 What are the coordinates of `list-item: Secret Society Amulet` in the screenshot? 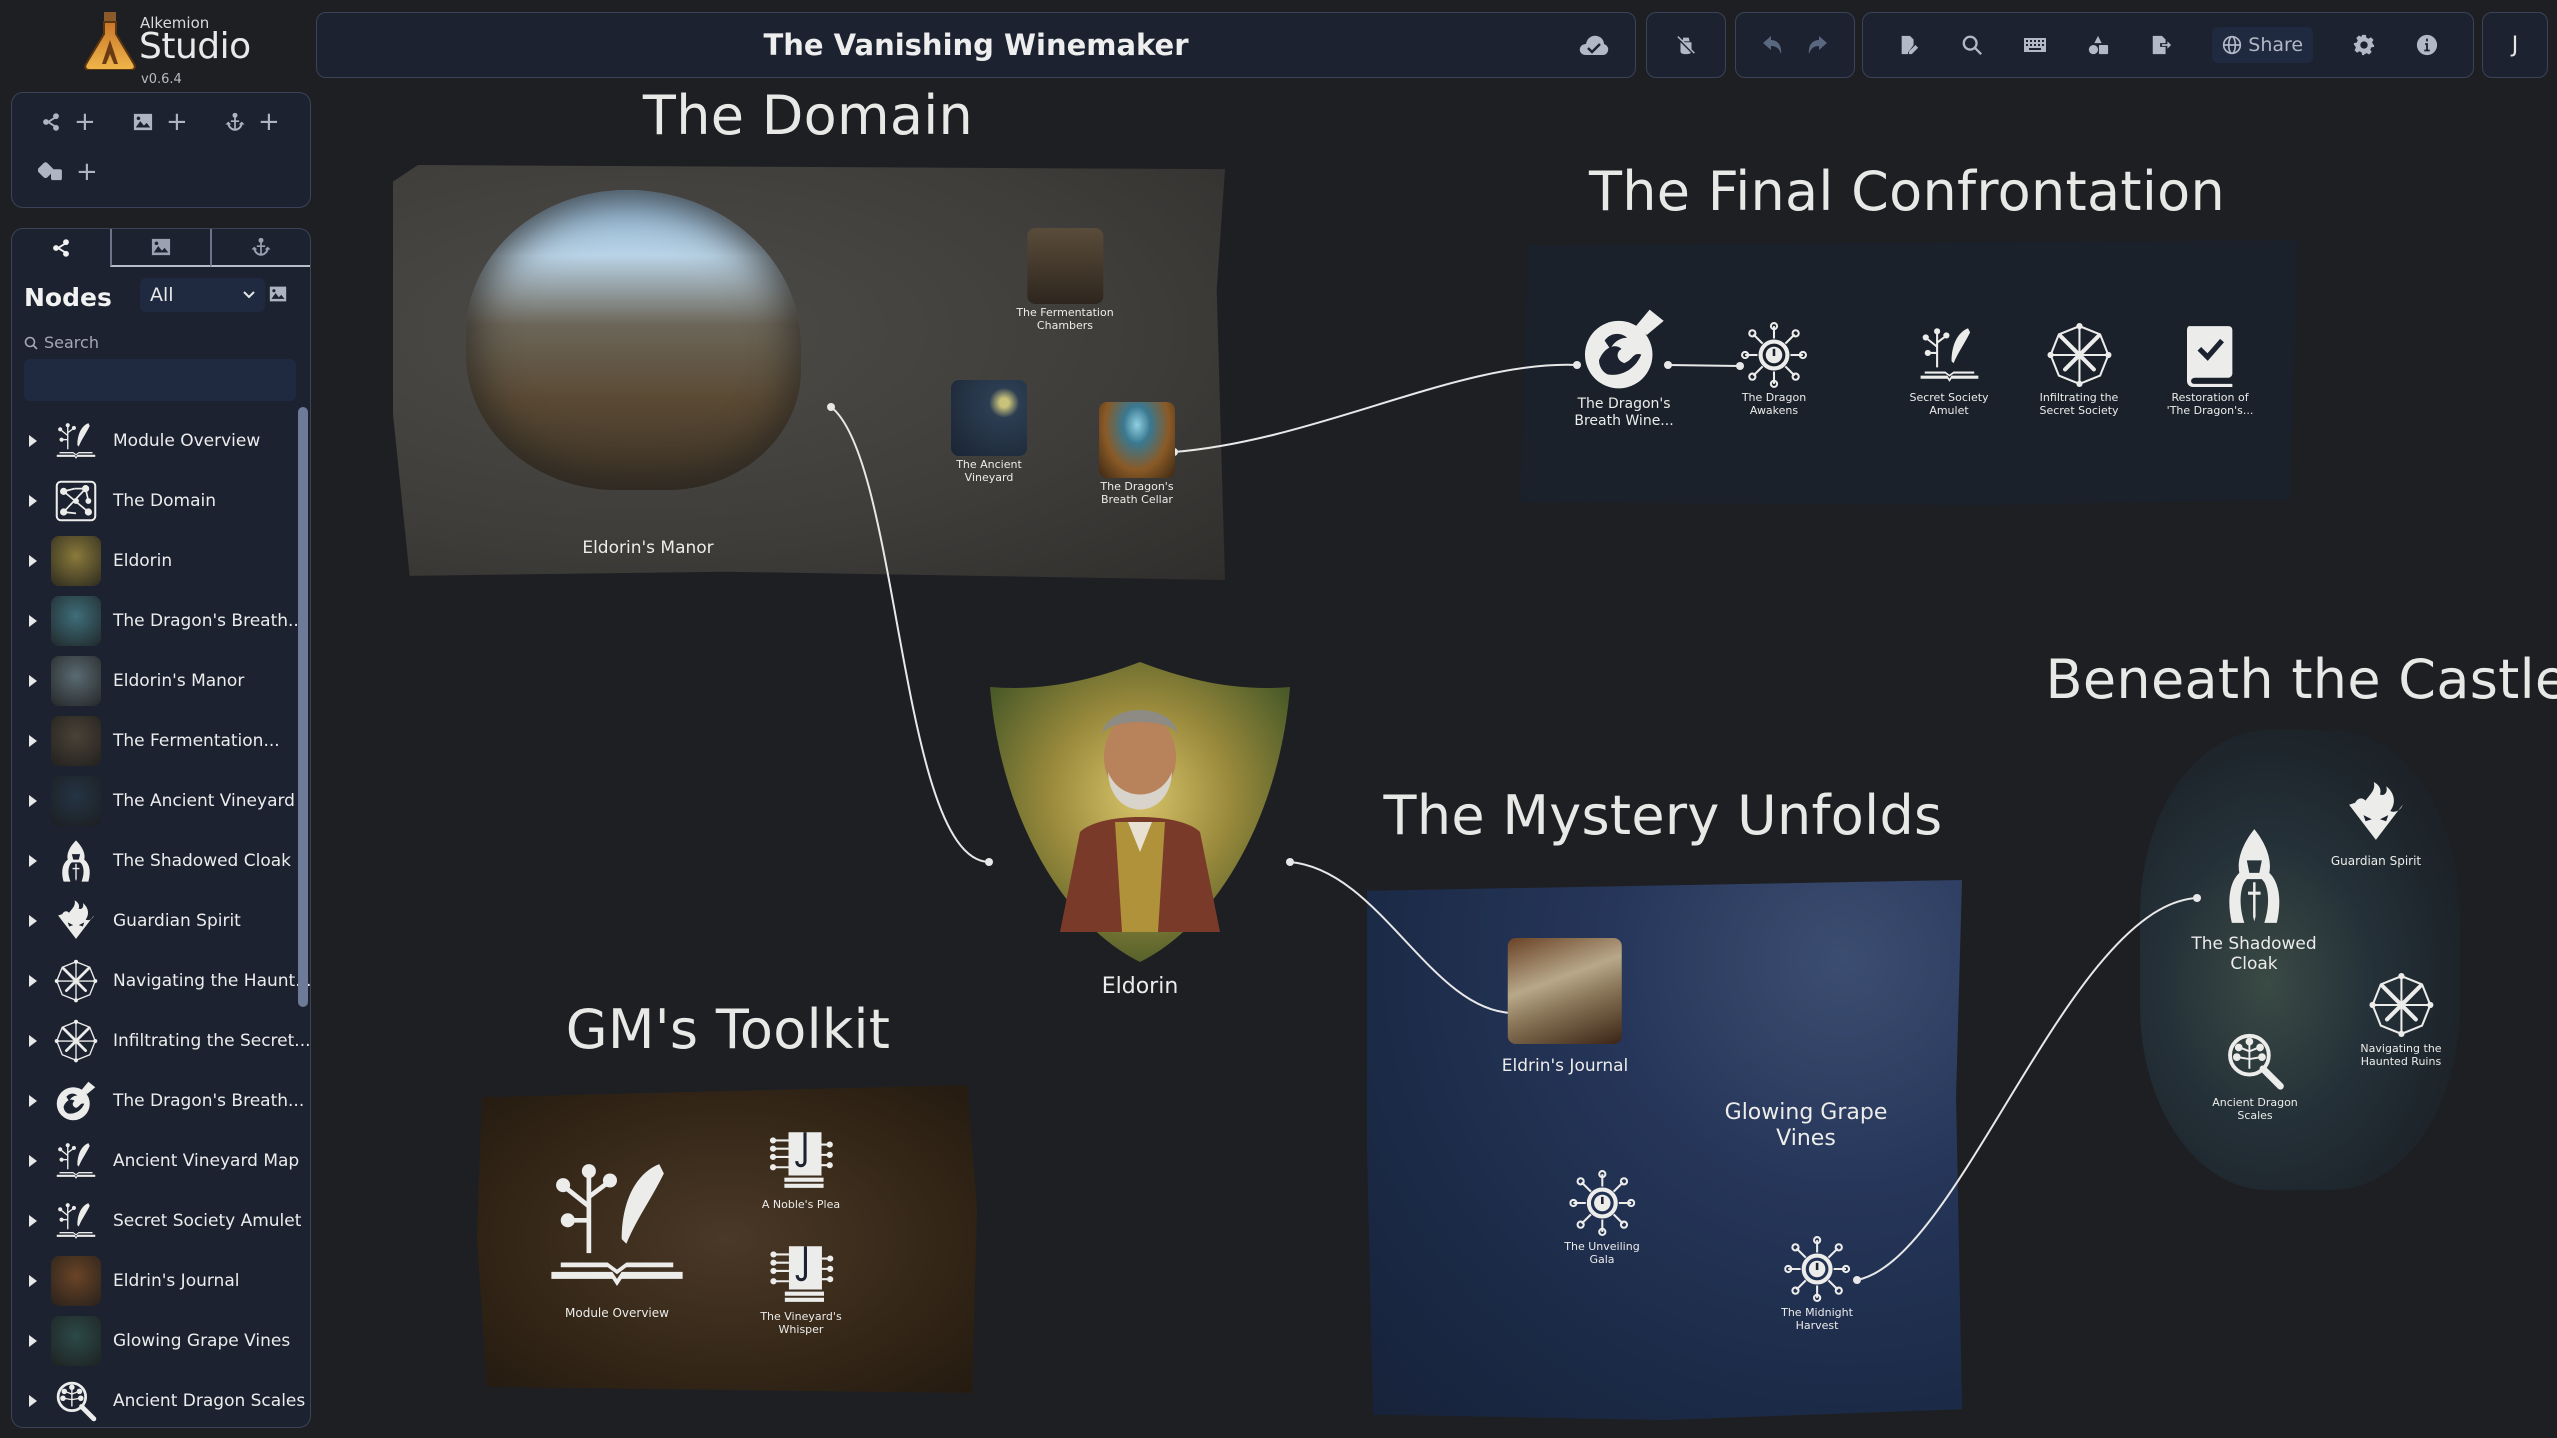 It's located at (156, 1221).